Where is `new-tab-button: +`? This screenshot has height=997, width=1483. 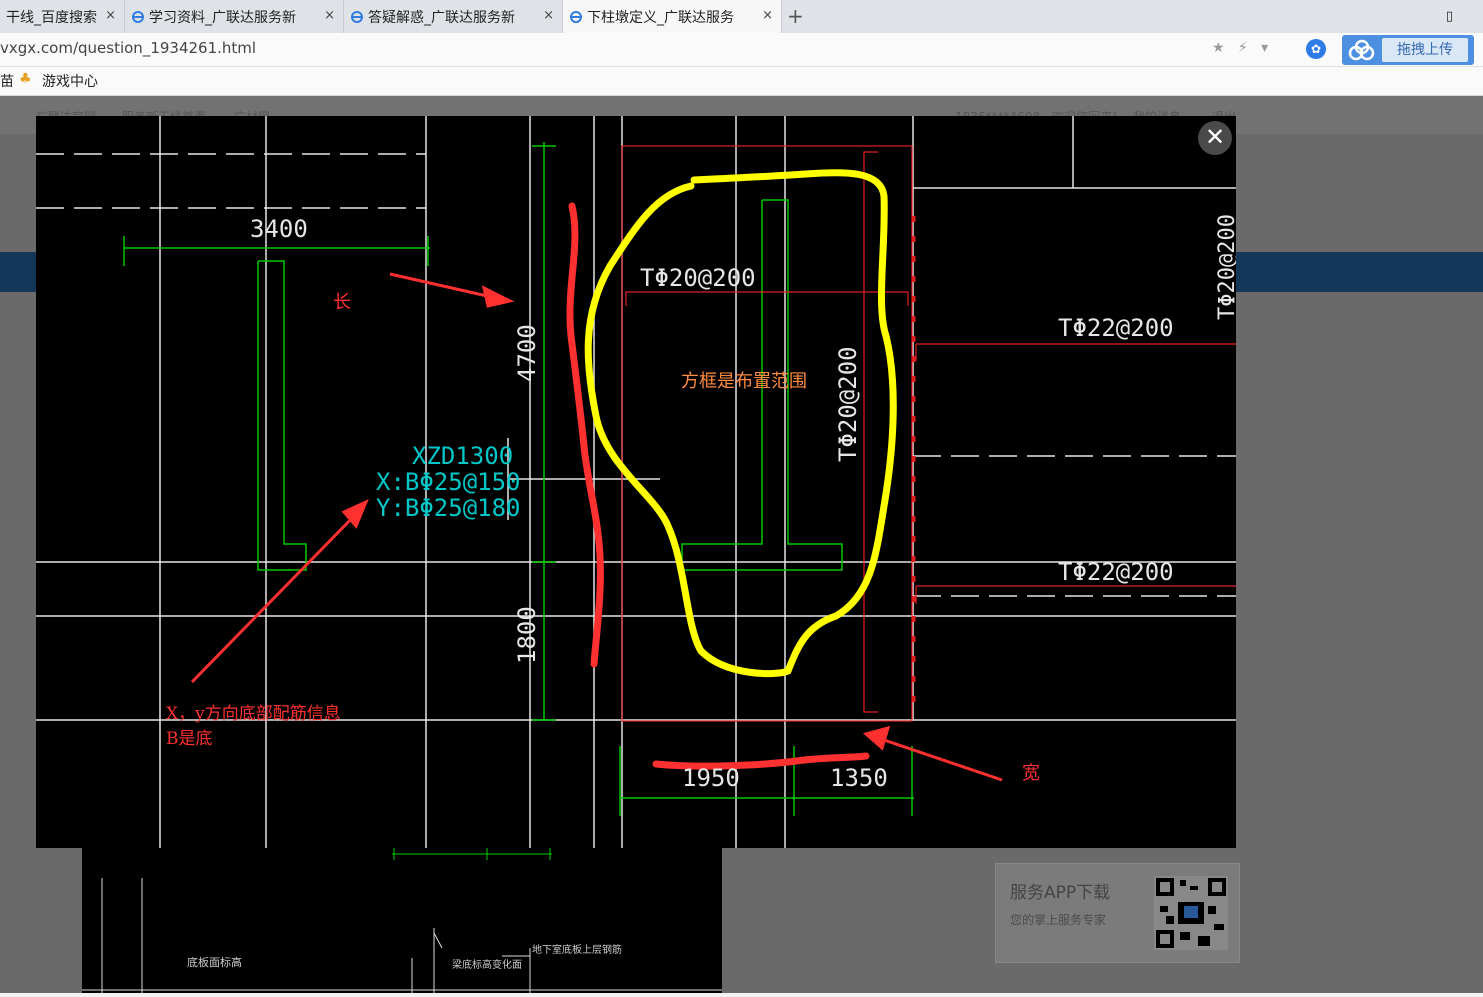 new-tab-button: + is located at coordinates (795, 16).